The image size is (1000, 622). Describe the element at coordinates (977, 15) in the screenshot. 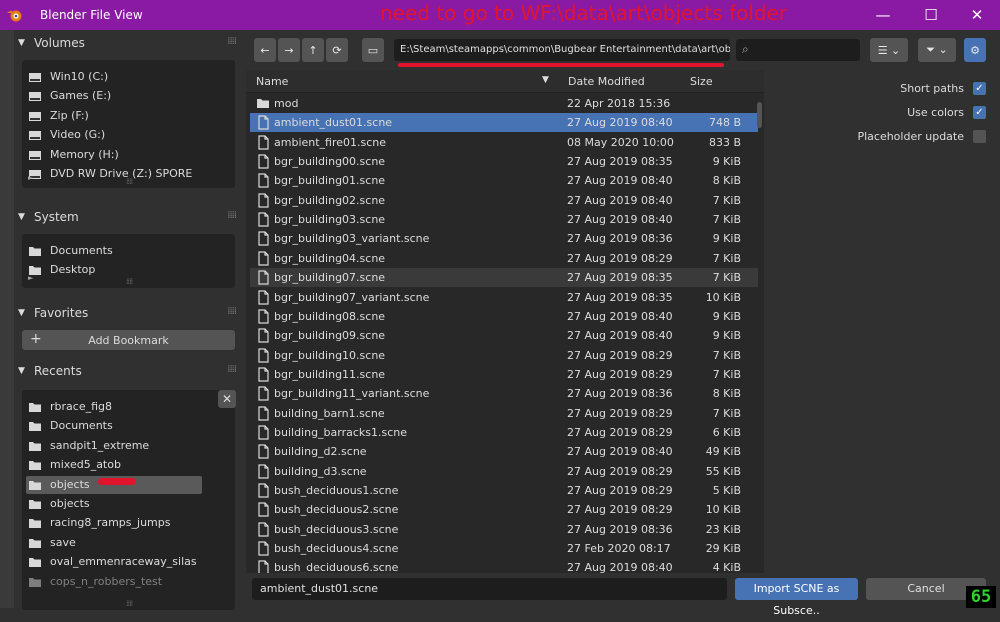

I see `close-window-button: ✕` at that location.